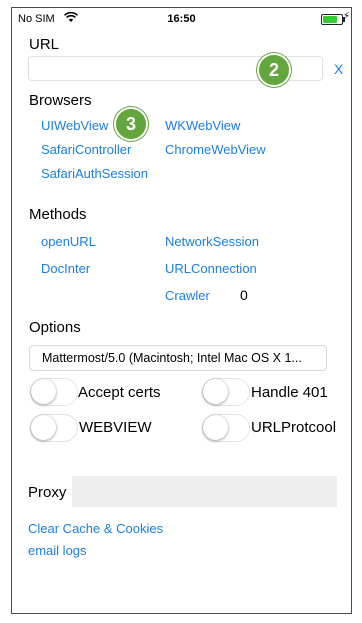 The image size is (362, 623). I want to click on urlprotcool-label: URLProtcool, so click(294, 427).